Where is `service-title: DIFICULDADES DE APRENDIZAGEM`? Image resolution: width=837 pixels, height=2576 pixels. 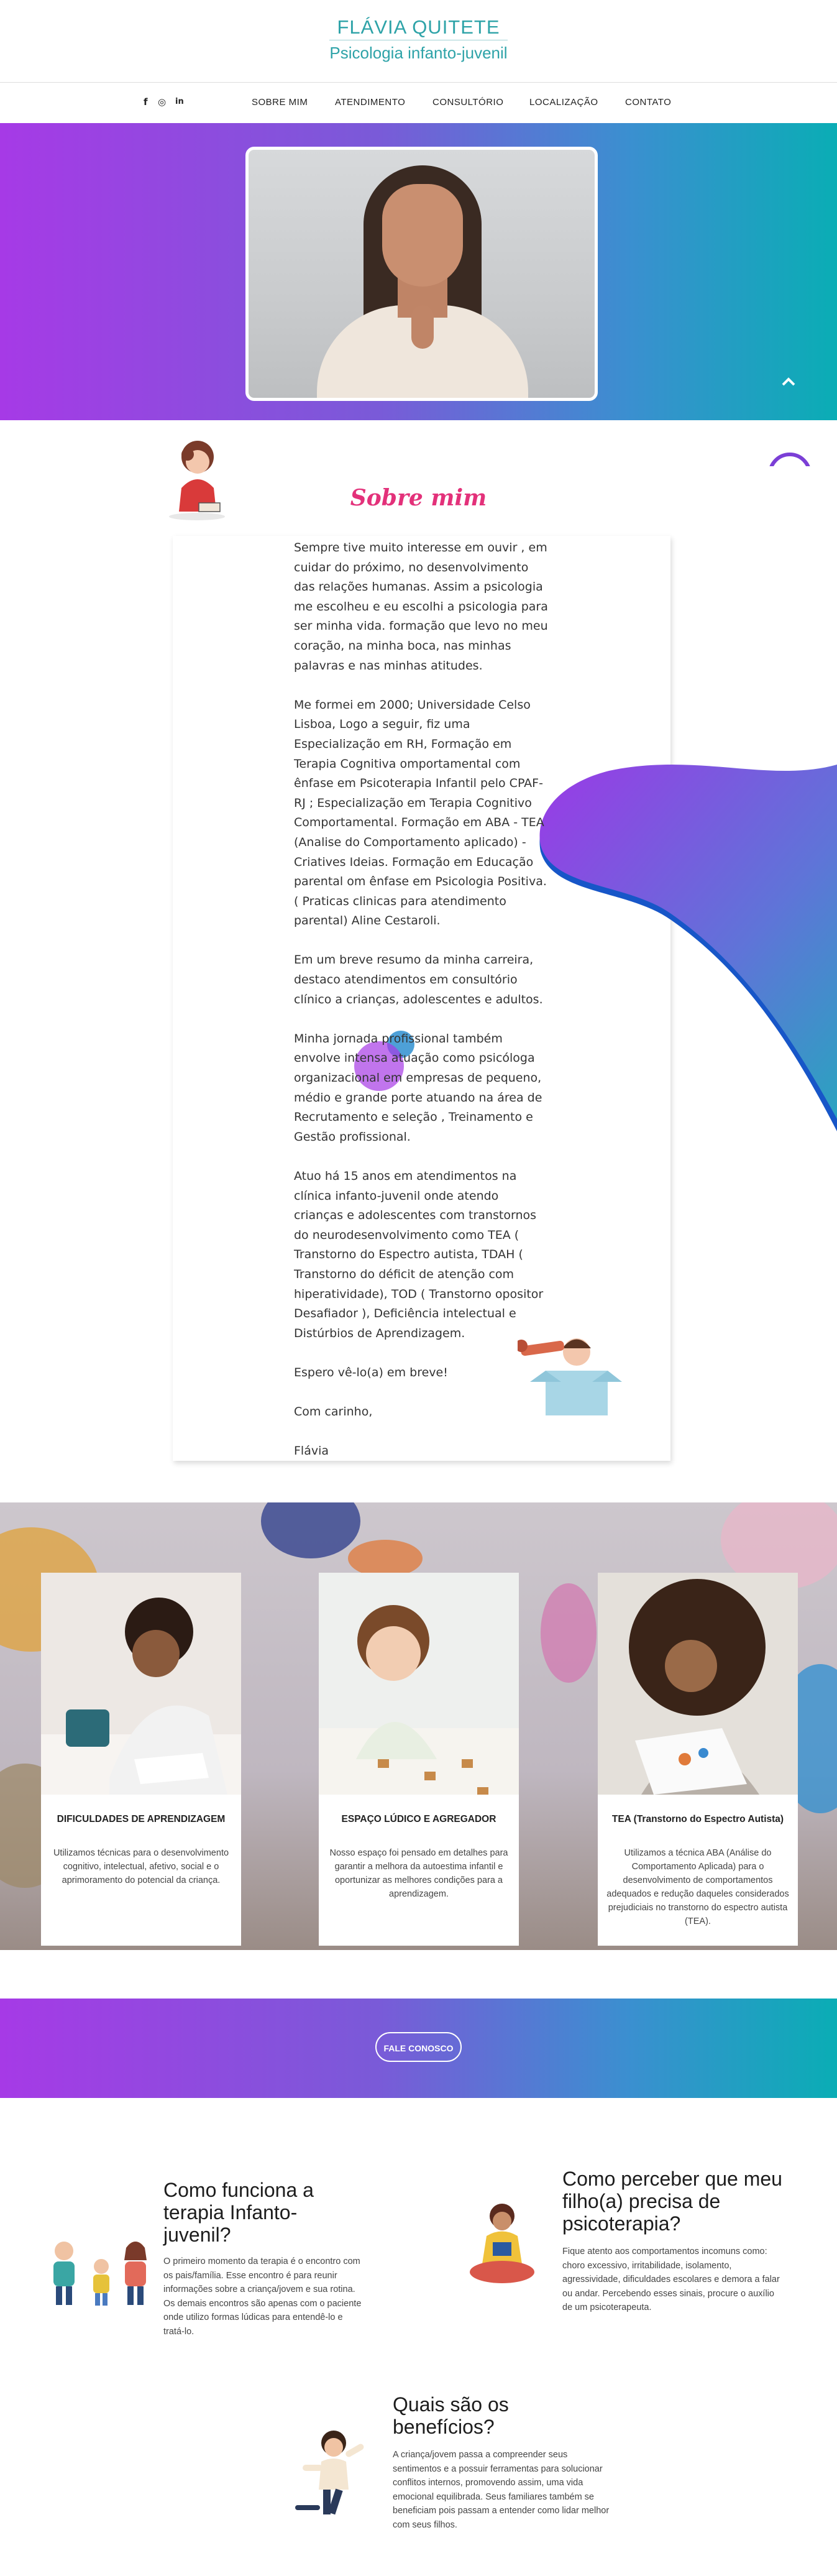 service-title: DIFICULDADES DE APRENDIZAGEM is located at coordinates (141, 1819).